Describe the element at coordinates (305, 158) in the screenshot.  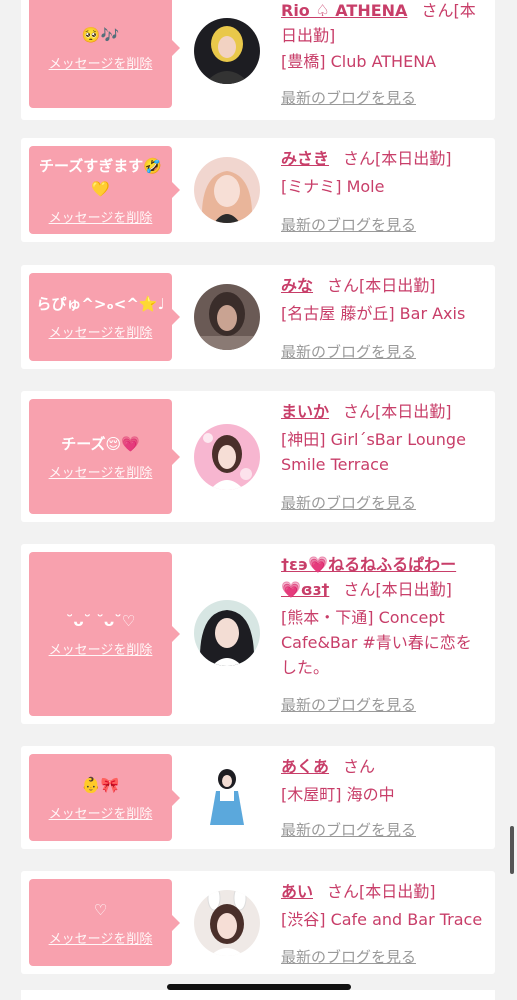
I see `cast-name-link: みさき` at that location.